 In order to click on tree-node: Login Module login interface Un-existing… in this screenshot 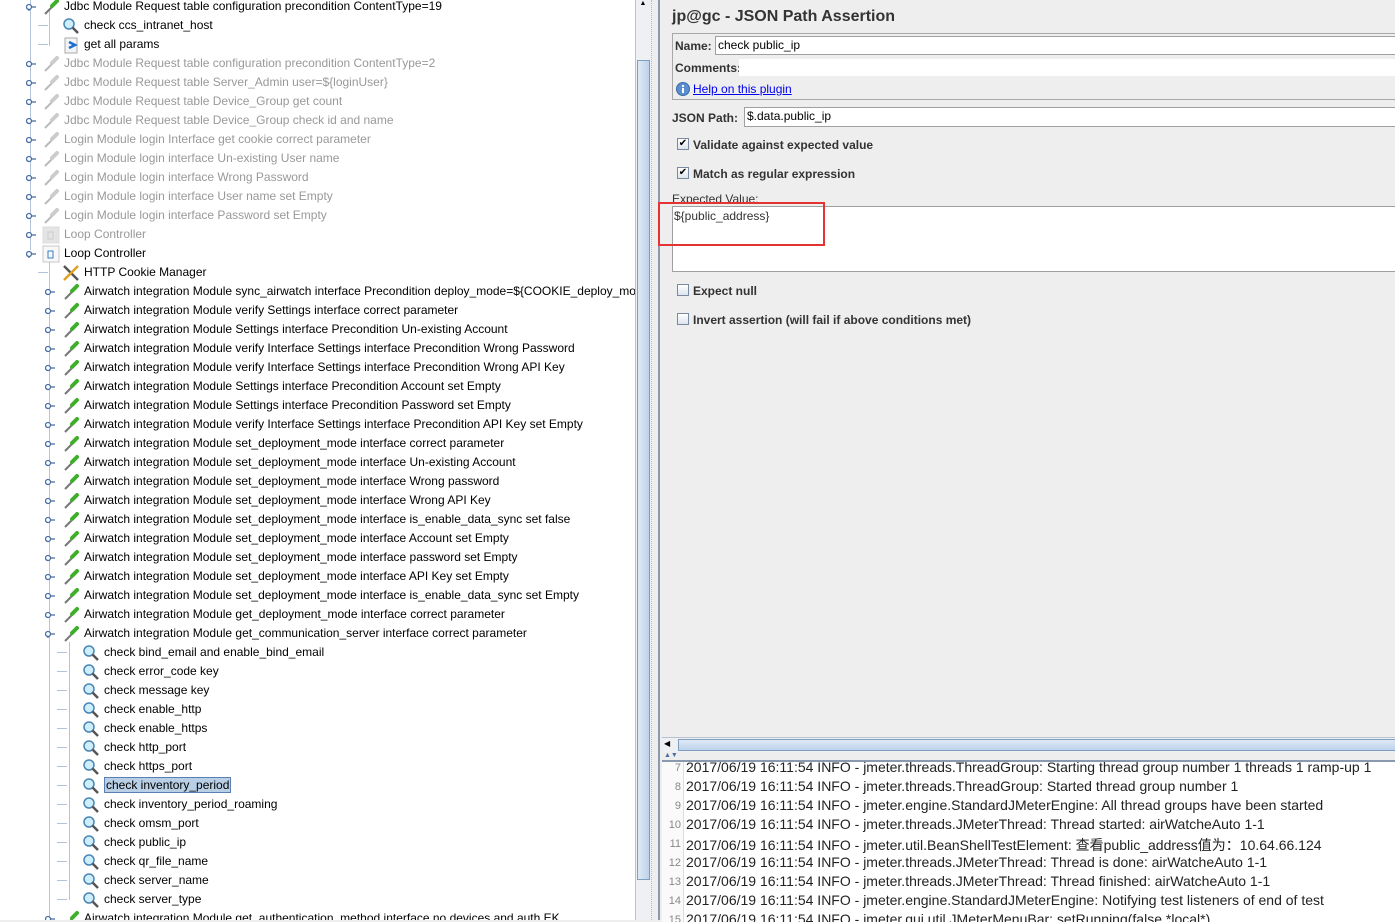, I will do `click(317, 158)`.